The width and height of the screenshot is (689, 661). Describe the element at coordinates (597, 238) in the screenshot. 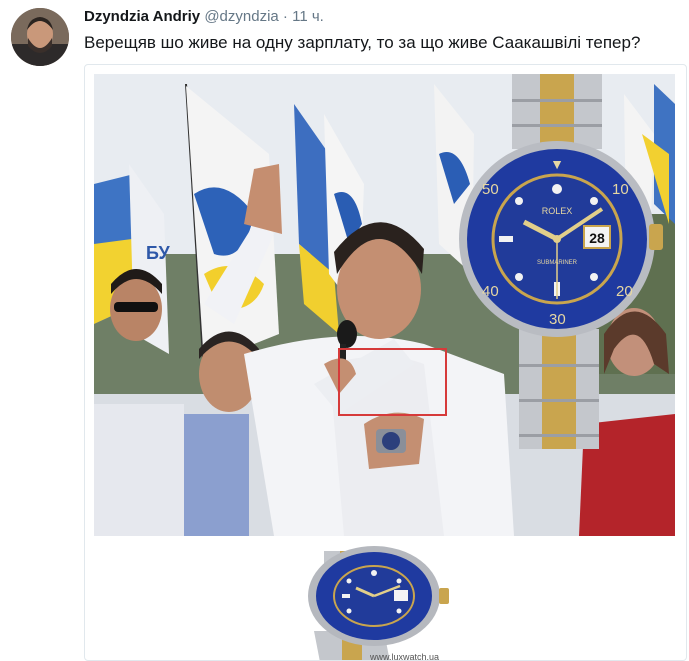

I see `watch-date: 28` at that location.